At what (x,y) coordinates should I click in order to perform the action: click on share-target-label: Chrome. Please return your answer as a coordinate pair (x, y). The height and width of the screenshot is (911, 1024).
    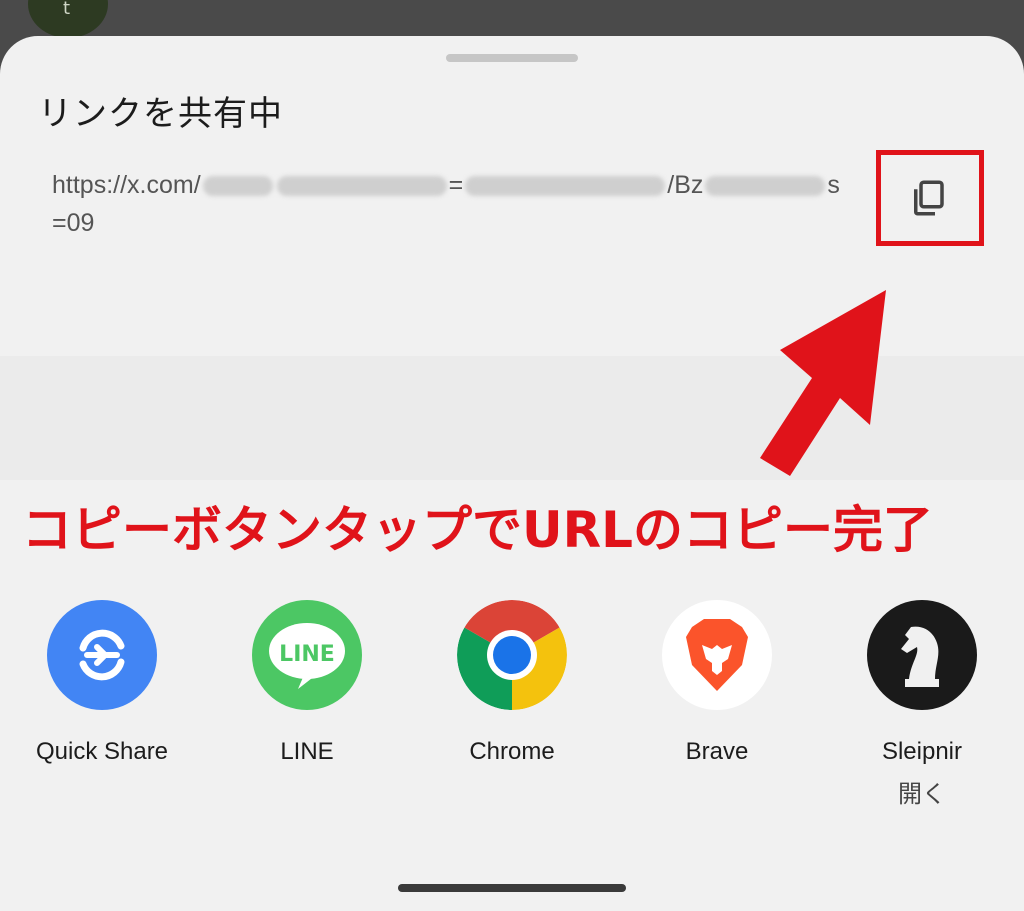
    Looking at the image, I should click on (512, 751).